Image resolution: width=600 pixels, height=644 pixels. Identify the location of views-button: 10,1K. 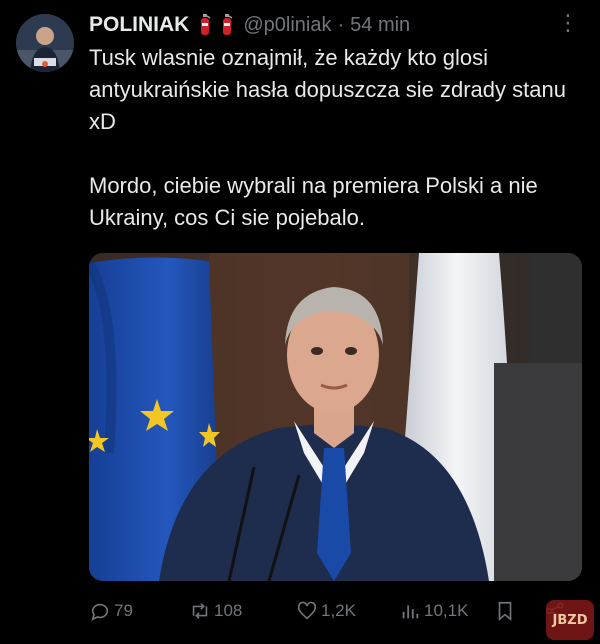
(446, 611).